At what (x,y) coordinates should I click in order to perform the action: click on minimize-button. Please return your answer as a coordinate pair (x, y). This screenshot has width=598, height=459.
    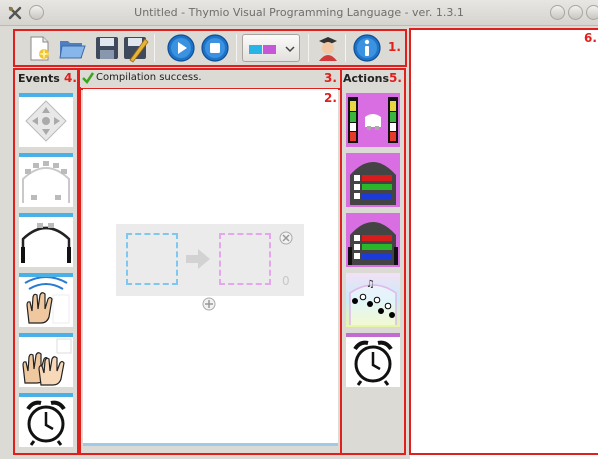
    Looking at the image, I should click on (557, 12).